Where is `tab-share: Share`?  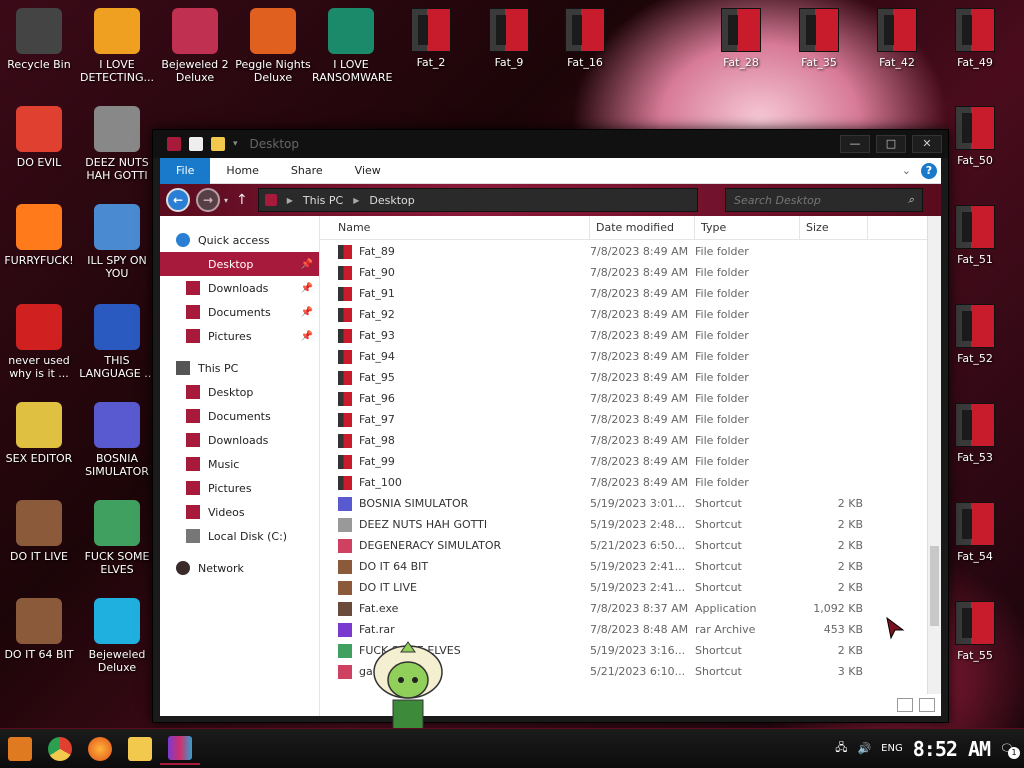 tab-share: Share is located at coordinates (307, 171).